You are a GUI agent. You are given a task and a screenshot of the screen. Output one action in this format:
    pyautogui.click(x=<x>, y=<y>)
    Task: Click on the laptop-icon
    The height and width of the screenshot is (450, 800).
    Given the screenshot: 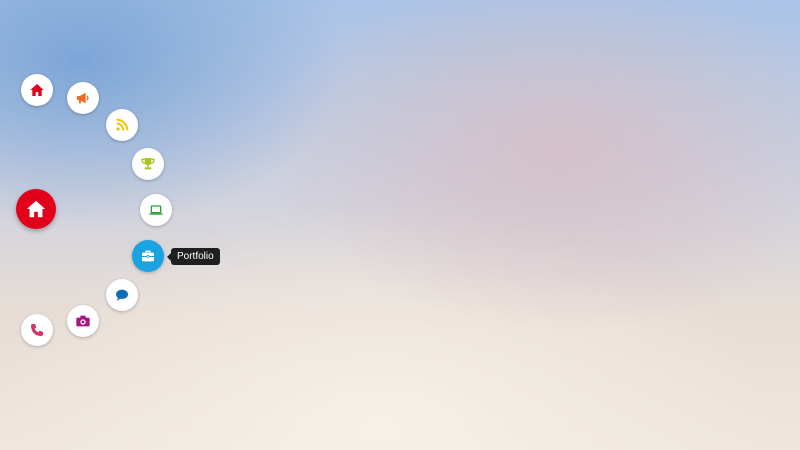 What is the action you would take?
    pyautogui.click(x=156, y=210)
    